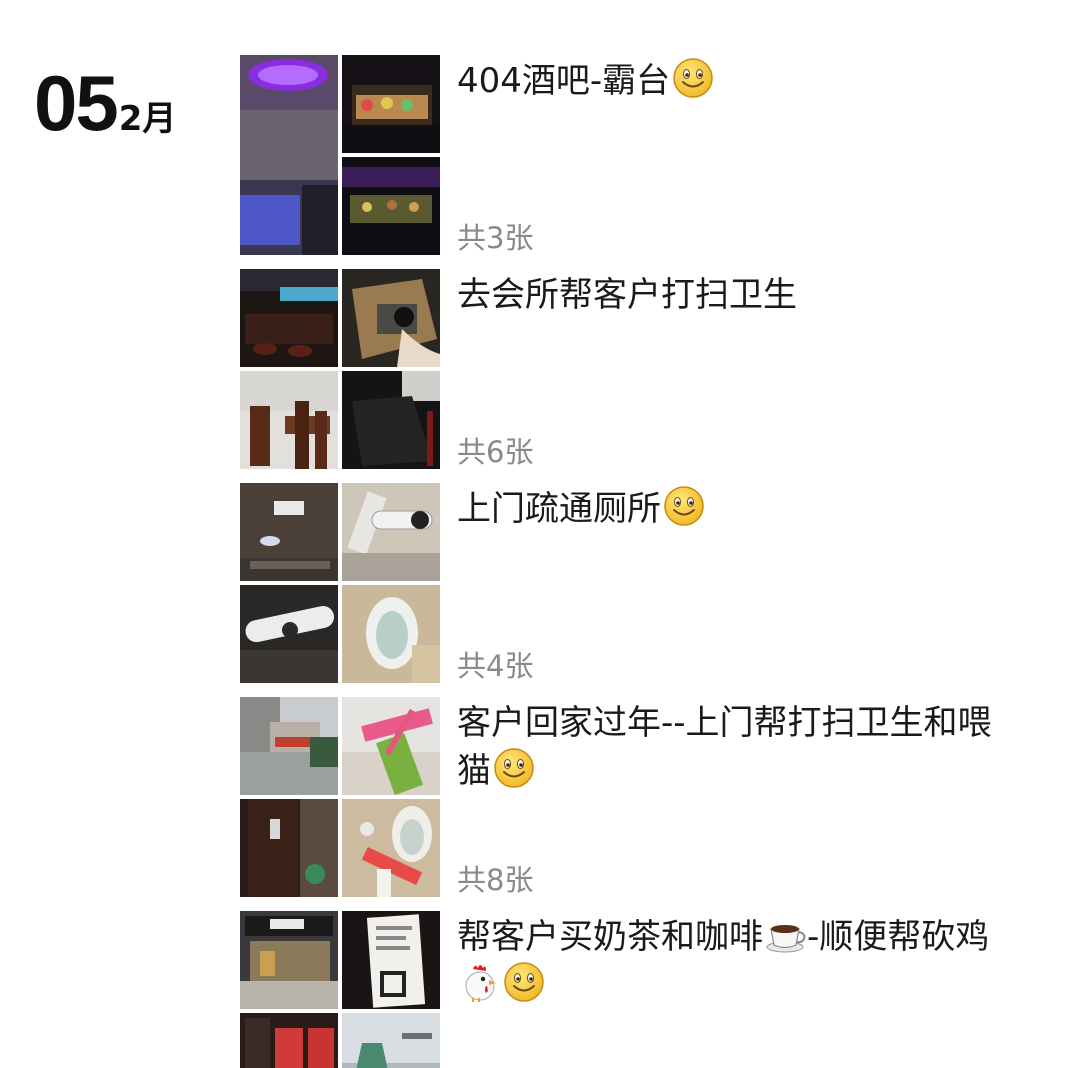  Describe the element at coordinates (724, 747) in the screenshot. I see `post-caption-text: 客户回家过年--上门帮打扫卫生和喂猫` at that location.